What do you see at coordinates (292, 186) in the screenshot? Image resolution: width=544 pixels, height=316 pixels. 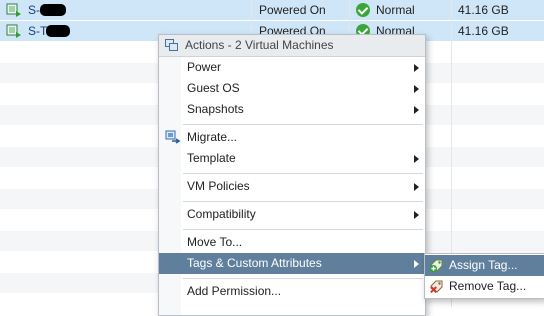 I see `menu-item-vm-policies: VM Policies` at bounding box center [292, 186].